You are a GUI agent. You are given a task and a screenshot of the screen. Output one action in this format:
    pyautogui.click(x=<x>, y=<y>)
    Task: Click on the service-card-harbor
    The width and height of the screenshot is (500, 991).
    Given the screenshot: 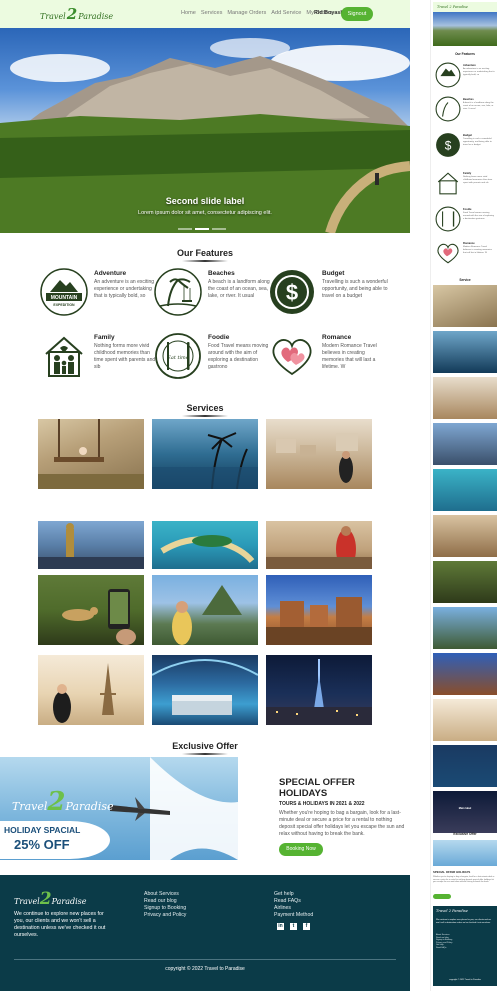 What is the action you would take?
    pyautogui.click(x=91, y=545)
    